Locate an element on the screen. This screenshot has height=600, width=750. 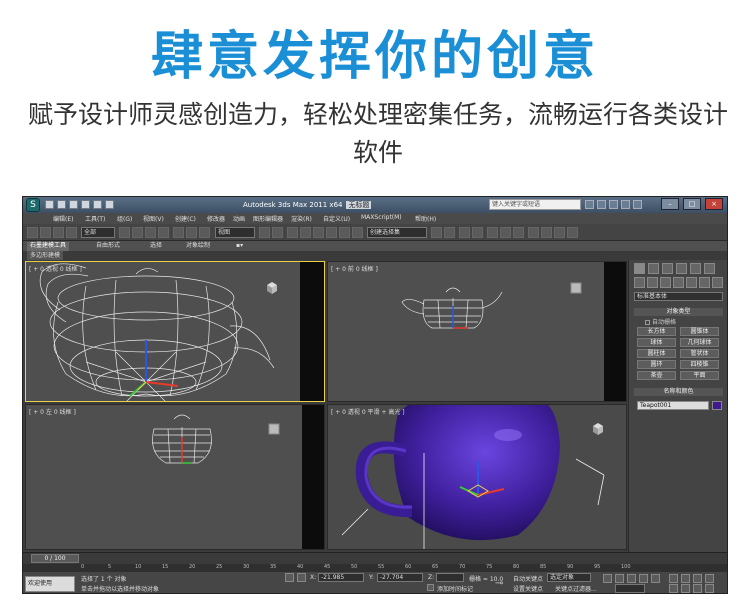
snaps-toggle-icon is located at coordinates (305, 232).